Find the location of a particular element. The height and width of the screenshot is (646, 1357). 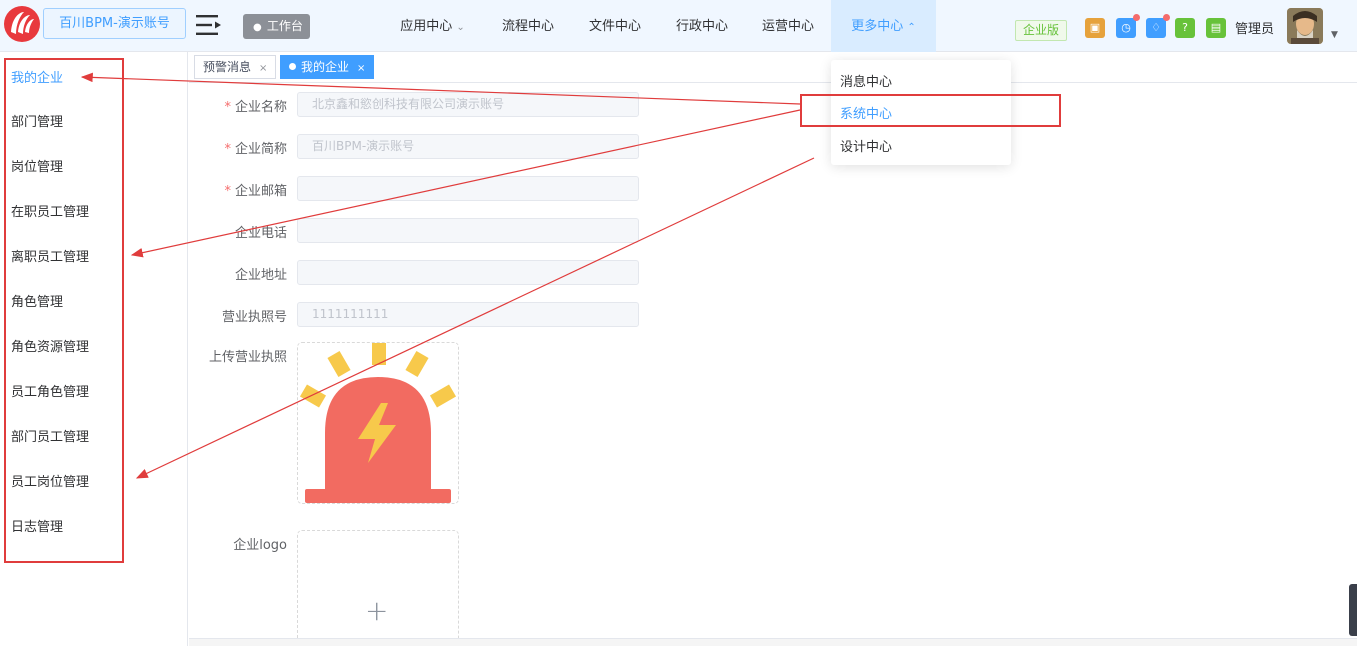

chevron-down-icon: ⌄ is located at coordinates (460, 27).